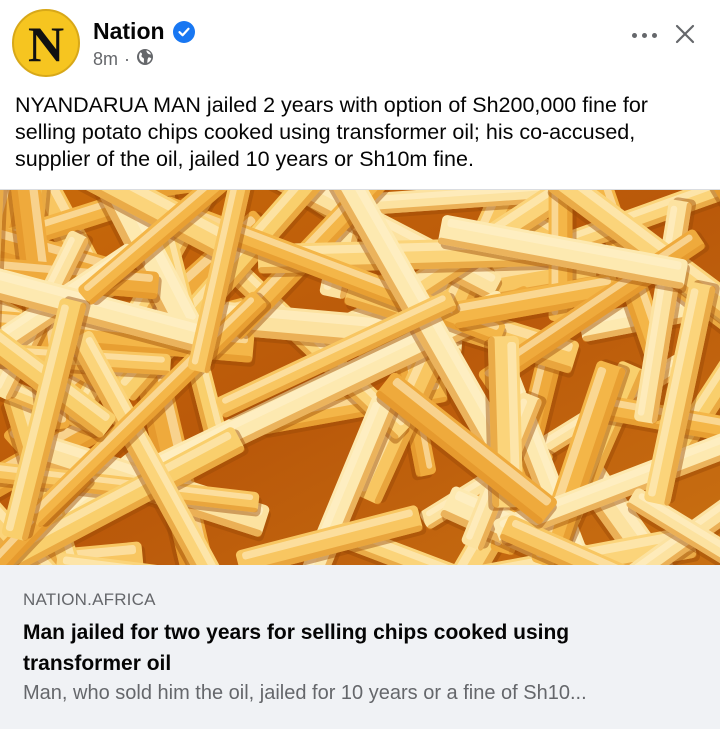 The width and height of the screenshot is (720, 729). What do you see at coordinates (129, 31) in the screenshot?
I see `page-name-link: Nation` at bounding box center [129, 31].